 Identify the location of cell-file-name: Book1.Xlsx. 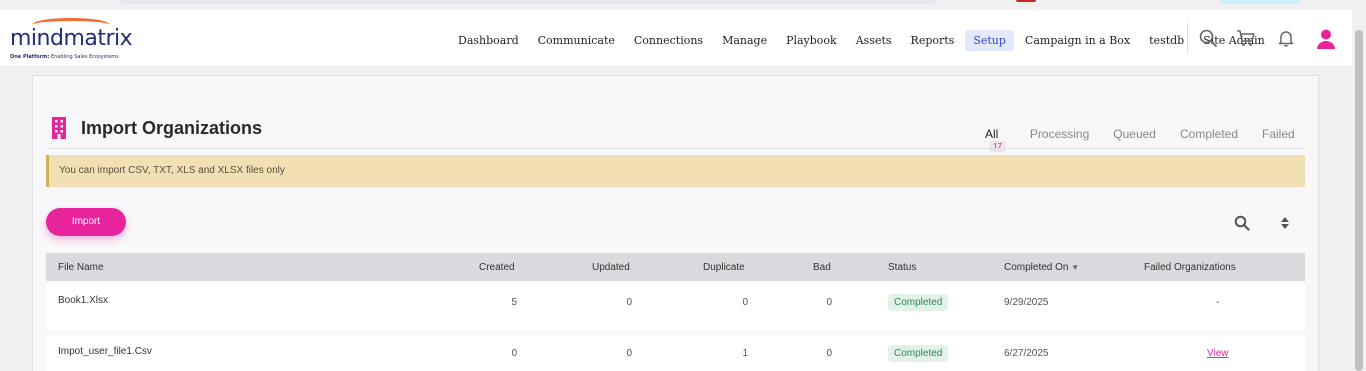
(83, 300).